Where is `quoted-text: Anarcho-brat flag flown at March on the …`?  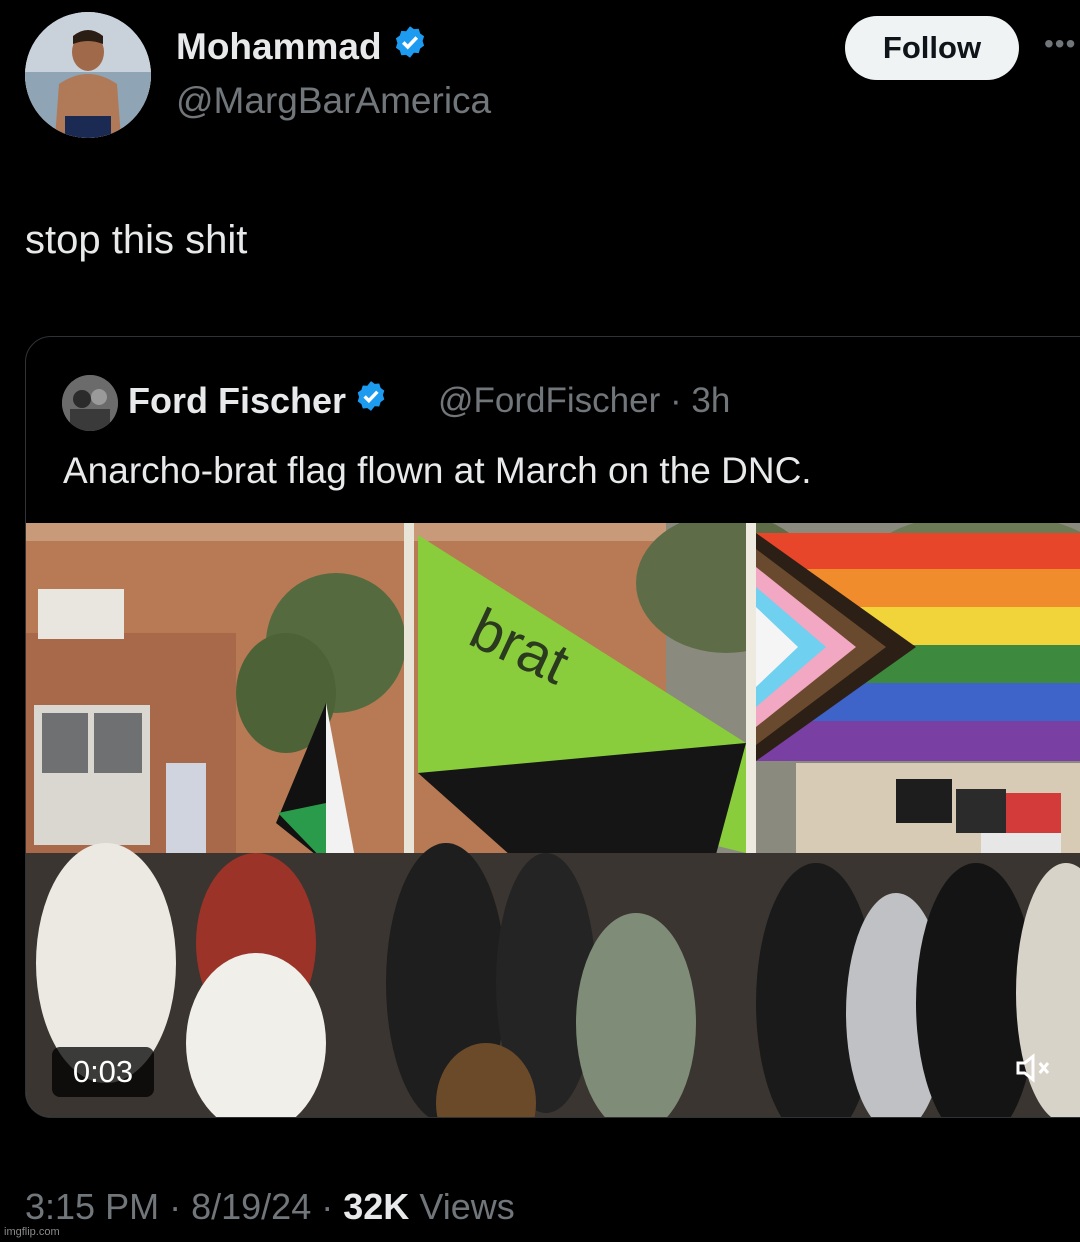 quoted-text: Anarcho-brat flag flown at March on the … is located at coordinates (437, 470).